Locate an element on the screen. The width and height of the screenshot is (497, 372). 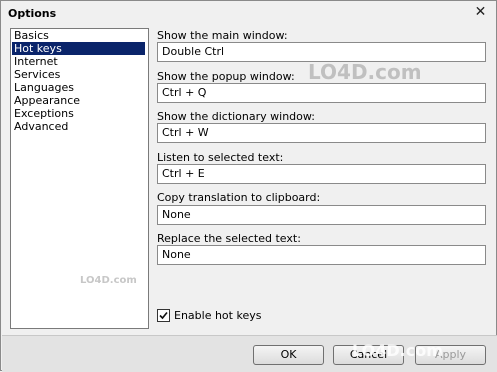
enable-hotkeys-label: Enable hot keys is located at coordinates (218, 315).